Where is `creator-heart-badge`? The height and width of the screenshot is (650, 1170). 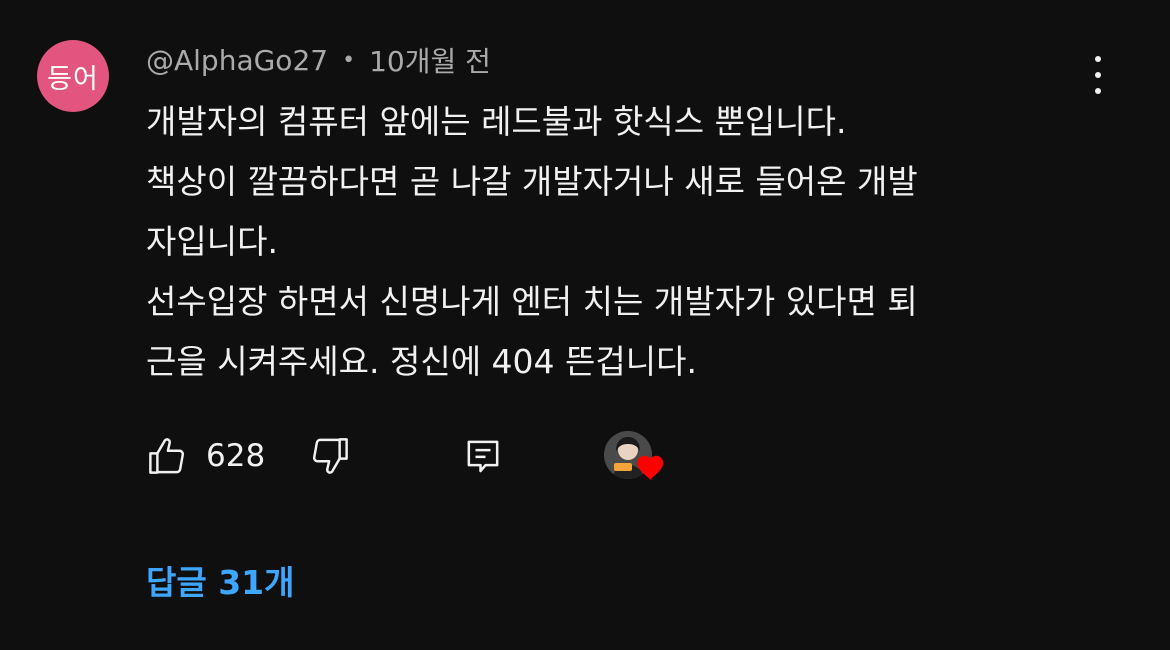
creator-heart-badge is located at coordinates (637, 459).